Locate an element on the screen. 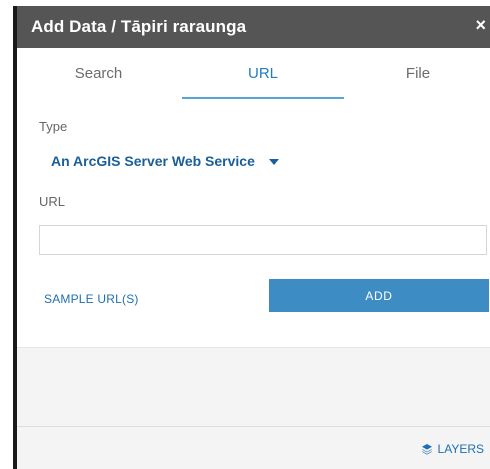 This screenshot has width=490, height=469. chevron-down-icon is located at coordinates (273, 162).